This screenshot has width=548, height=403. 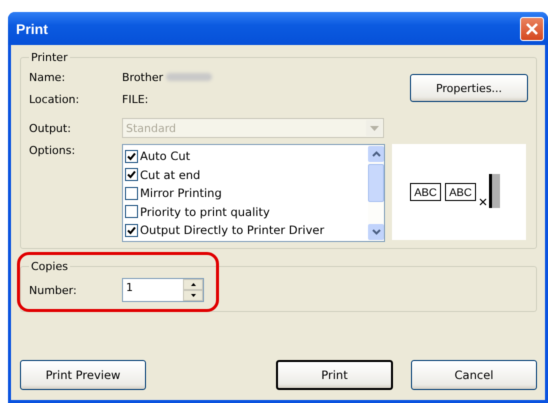 What do you see at coordinates (165, 156) in the screenshot?
I see `option-label: Auto Cut` at bounding box center [165, 156].